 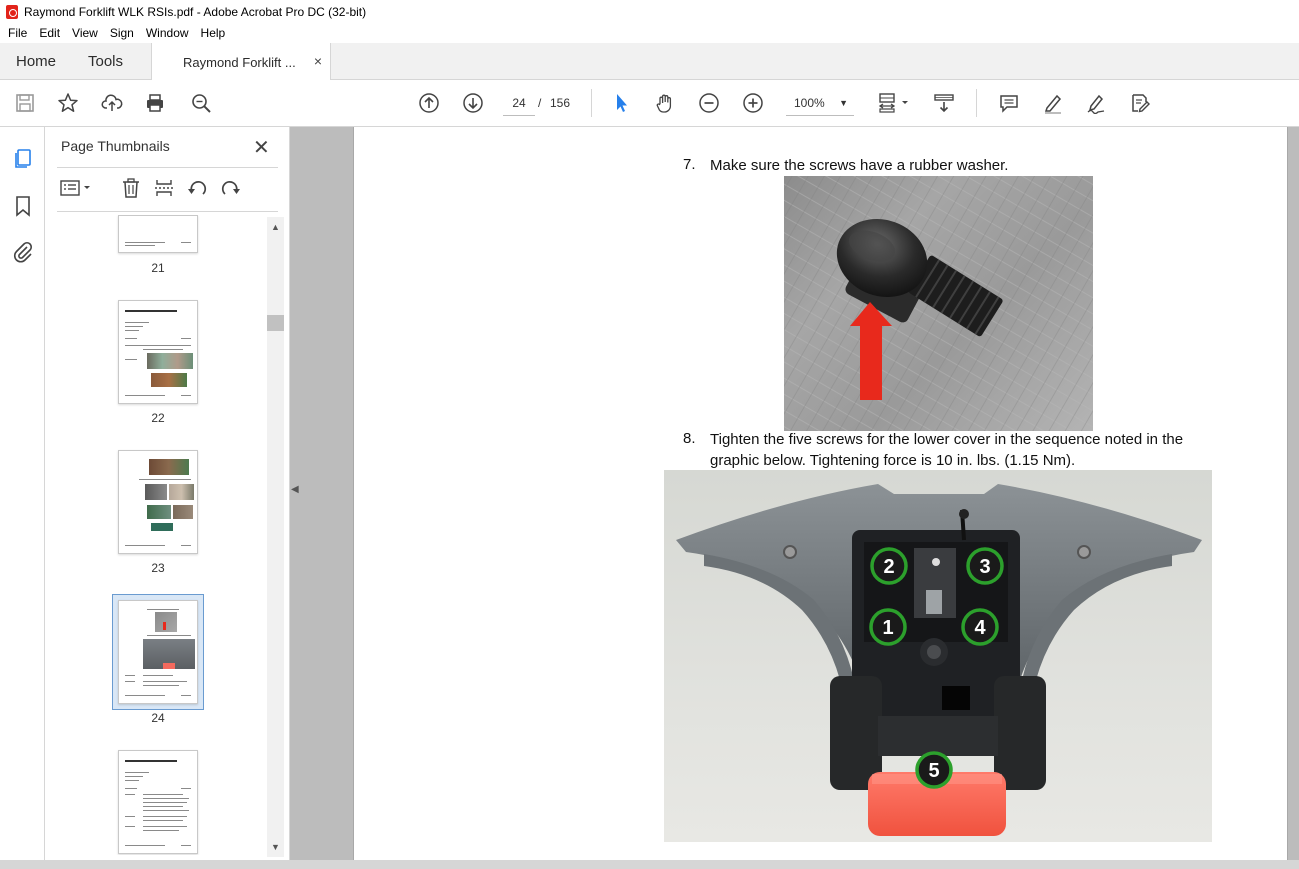 What do you see at coordinates (709, 103) in the screenshot?
I see `zoom-out-icon` at bounding box center [709, 103].